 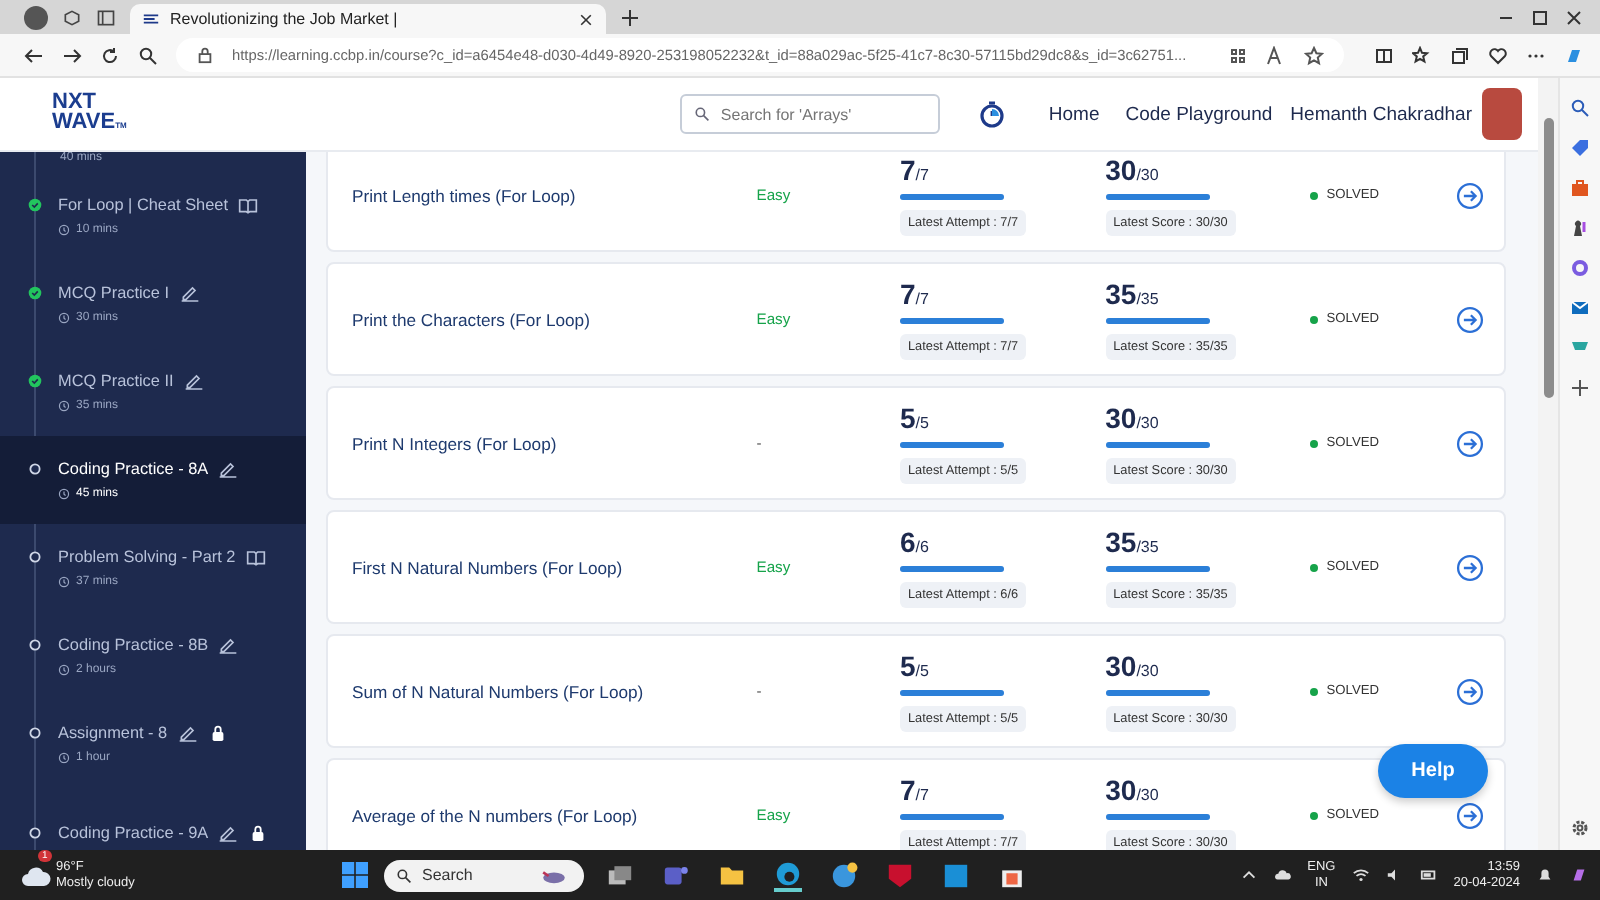 What do you see at coordinates (1502, 114) in the screenshot?
I see `avatar-placeholder` at bounding box center [1502, 114].